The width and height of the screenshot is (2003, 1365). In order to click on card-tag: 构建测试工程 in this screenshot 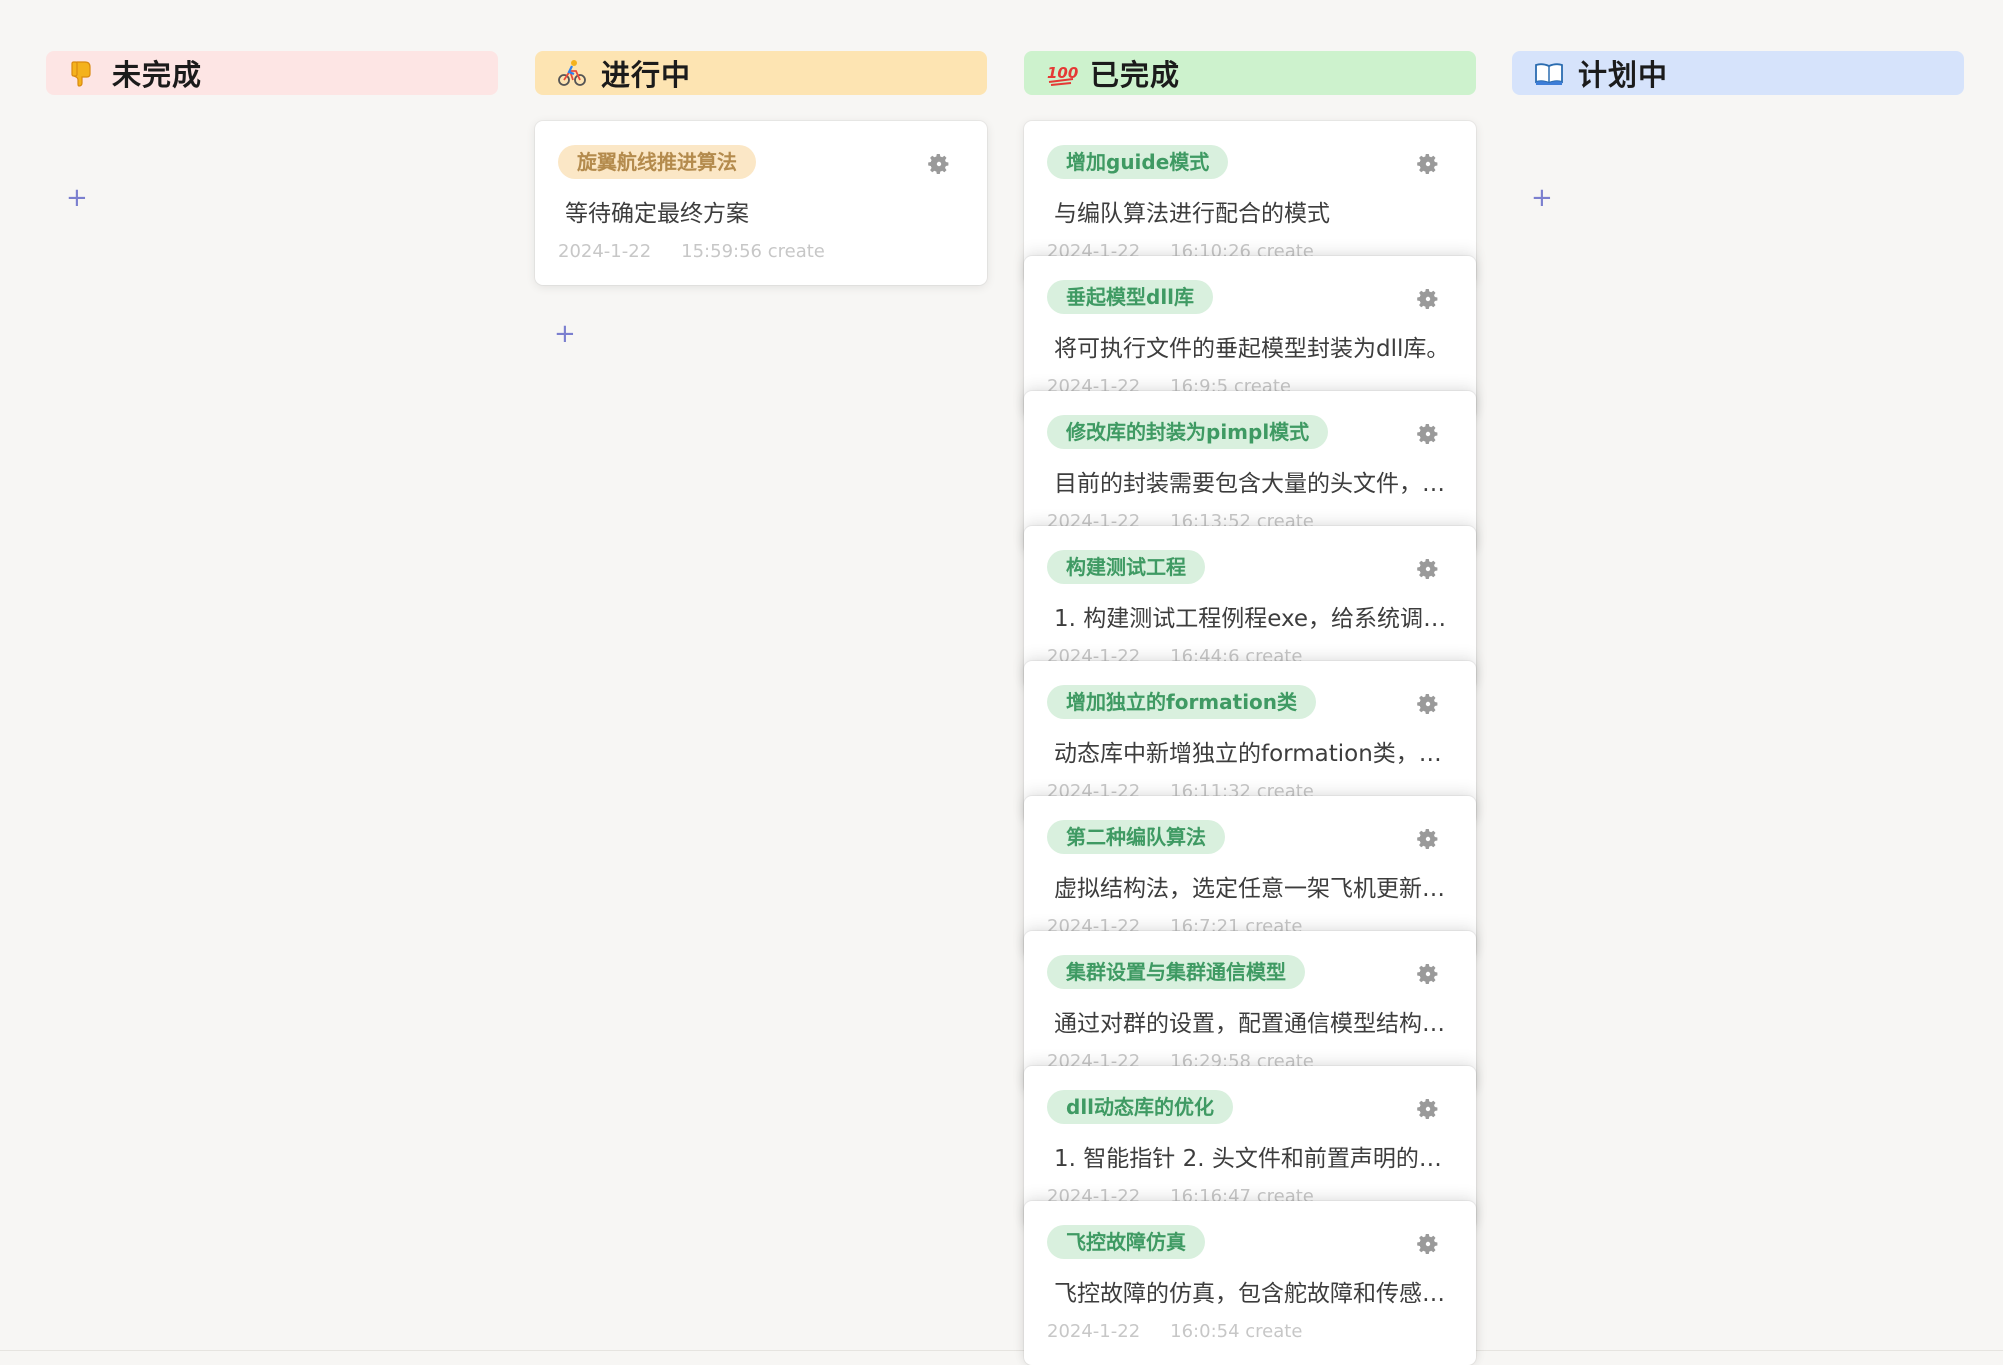, I will do `click(1126, 567)`.